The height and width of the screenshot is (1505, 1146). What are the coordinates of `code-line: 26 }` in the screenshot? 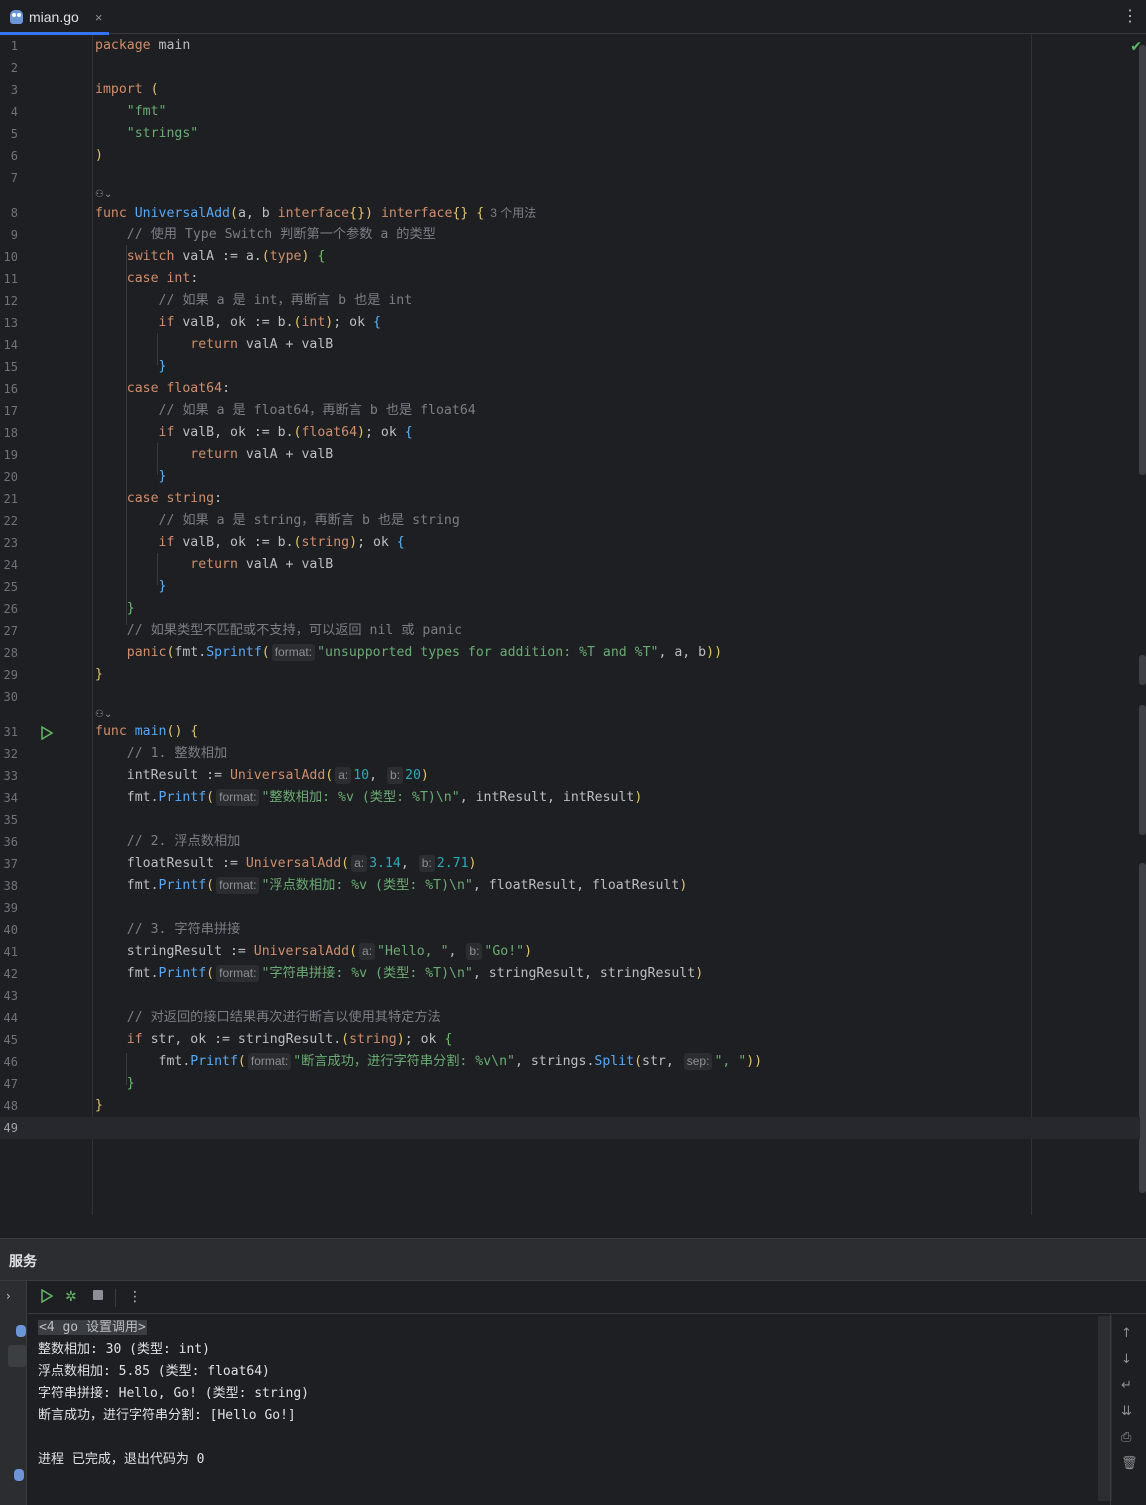 It's located at (570, 609).